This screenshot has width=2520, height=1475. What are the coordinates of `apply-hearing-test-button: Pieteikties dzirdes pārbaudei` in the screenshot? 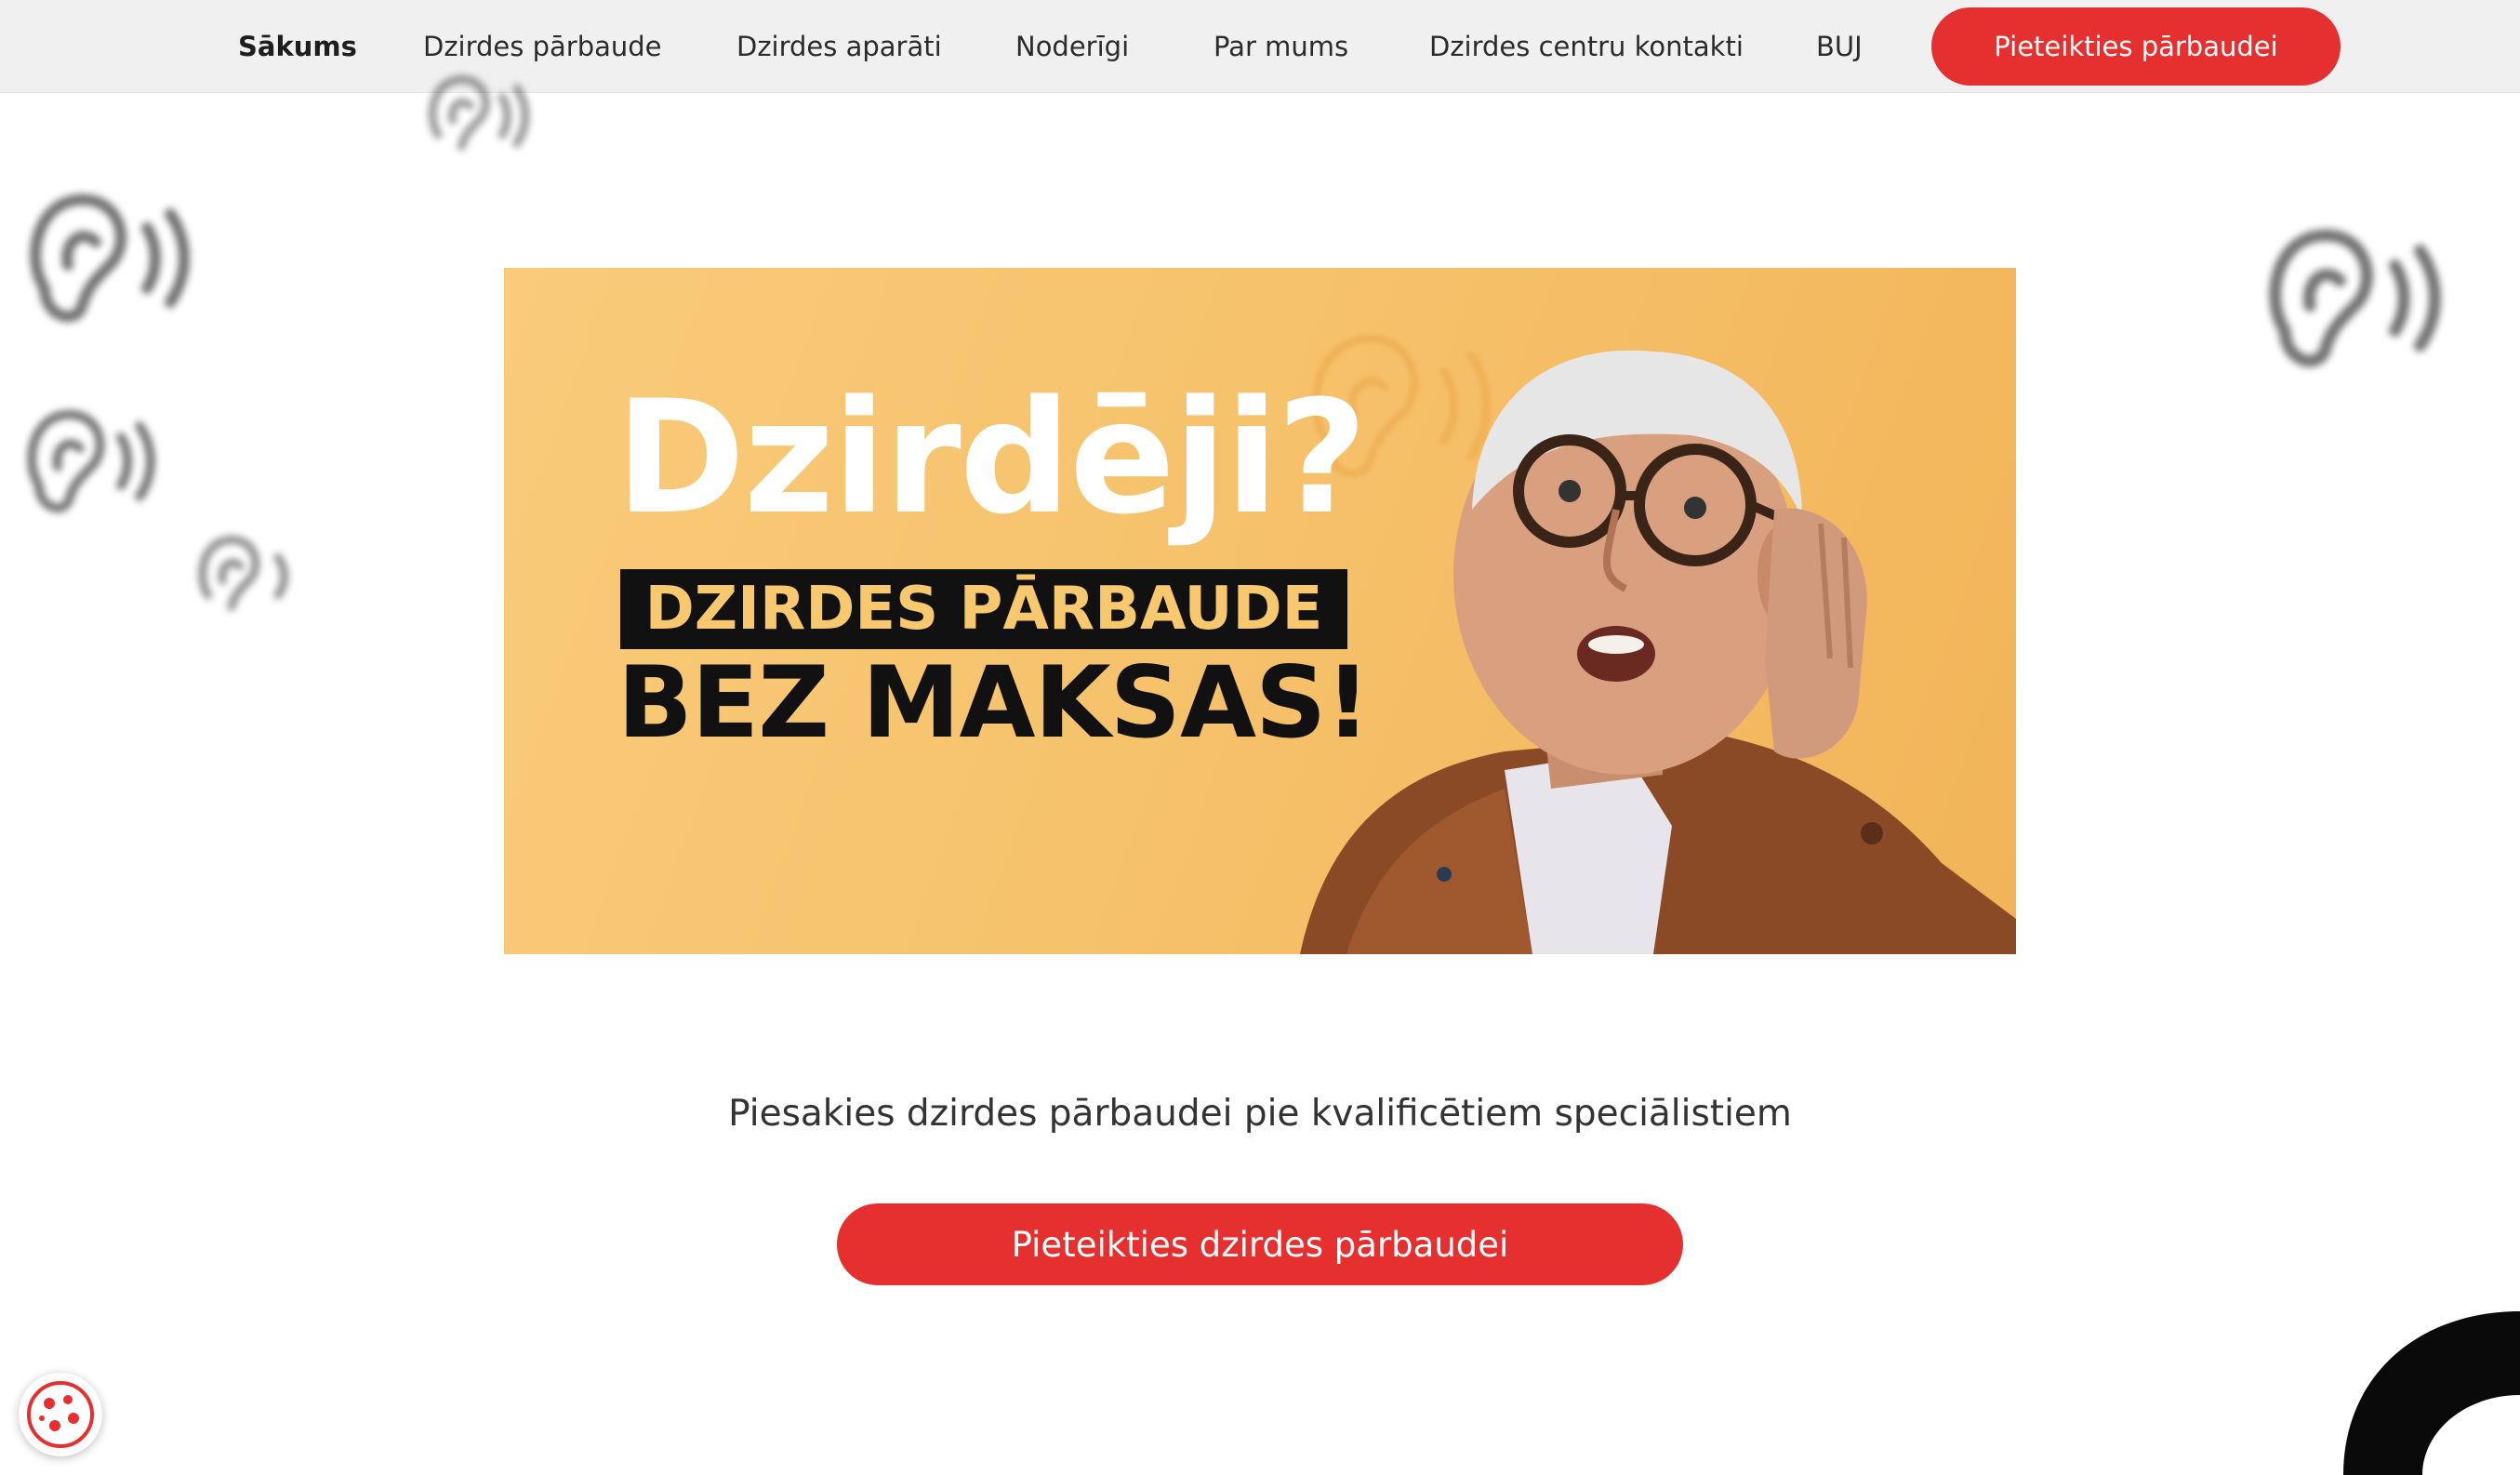 It's located at (1260, 1244).